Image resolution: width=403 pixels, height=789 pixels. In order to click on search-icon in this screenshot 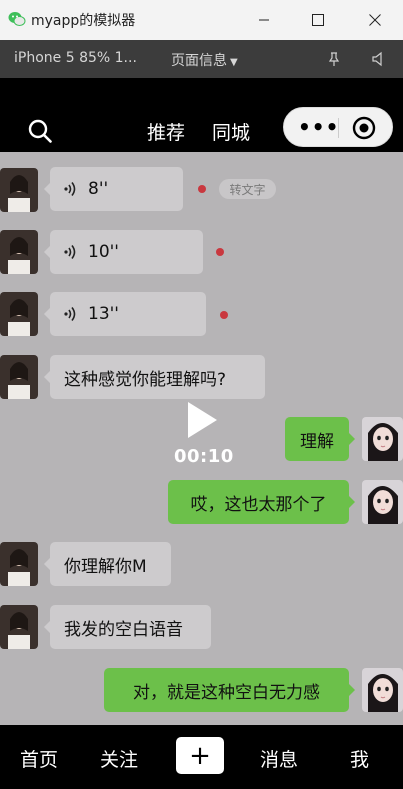, I will do `click(40, 131)`.